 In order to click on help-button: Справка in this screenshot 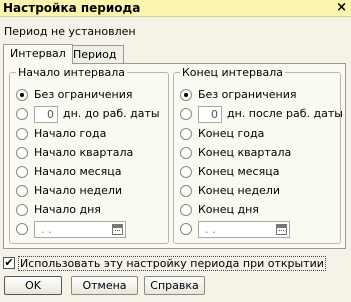, I will do `click(174, 285)`.